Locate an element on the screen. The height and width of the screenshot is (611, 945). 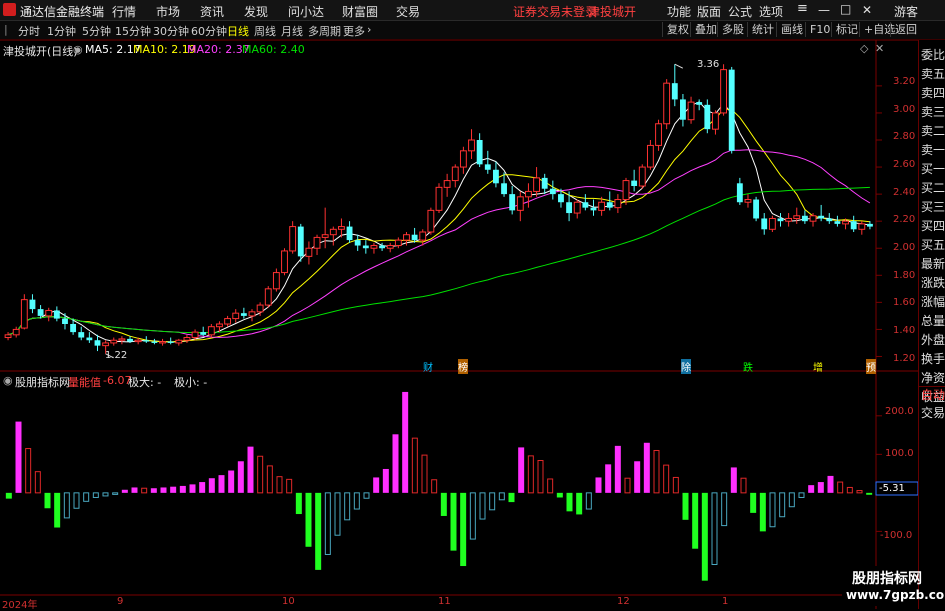
panel-item-turnover: 换手 is located at coordinates (933, 358).